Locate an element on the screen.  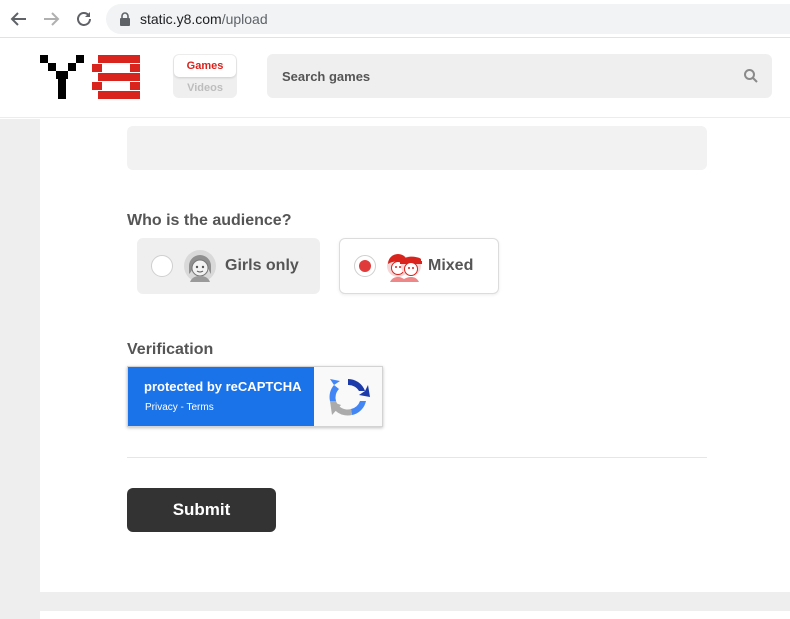
option-label-mixed: Mixed is located at coordinates (451, 265).